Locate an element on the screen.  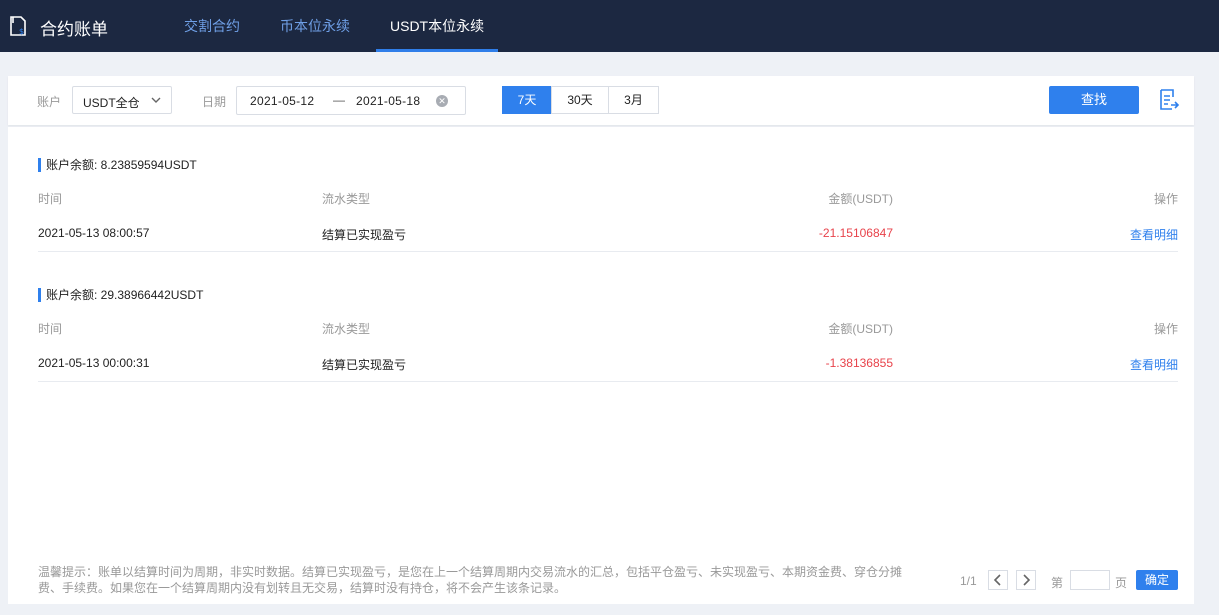
tab-coin-margined-perpetual: 币本位永续 is located at coordinates (315, 26).